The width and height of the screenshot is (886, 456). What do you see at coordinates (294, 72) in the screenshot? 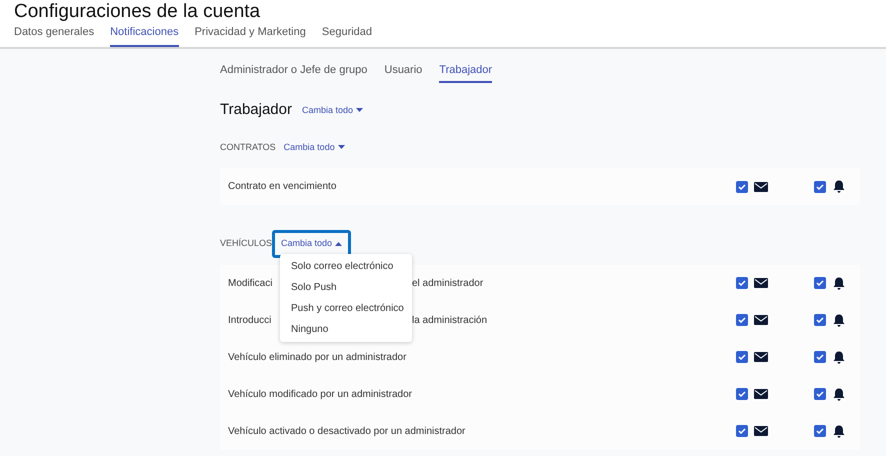
I see `tab: Administrador o Jefe de grupo` at bounding box center [294, 72].